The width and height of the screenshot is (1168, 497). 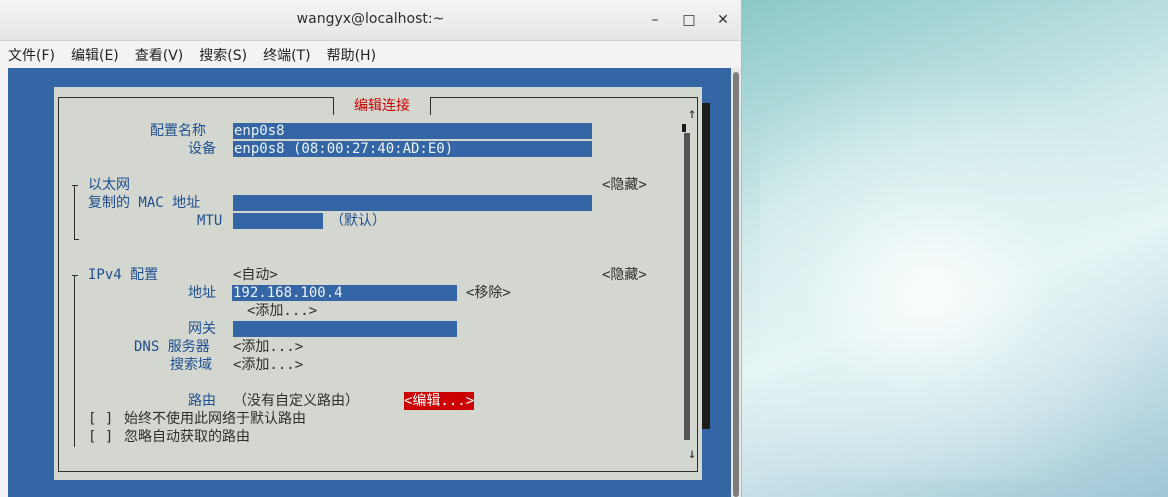 I want to click on menu-search: 搜索(S), so click(x=223, y=55).